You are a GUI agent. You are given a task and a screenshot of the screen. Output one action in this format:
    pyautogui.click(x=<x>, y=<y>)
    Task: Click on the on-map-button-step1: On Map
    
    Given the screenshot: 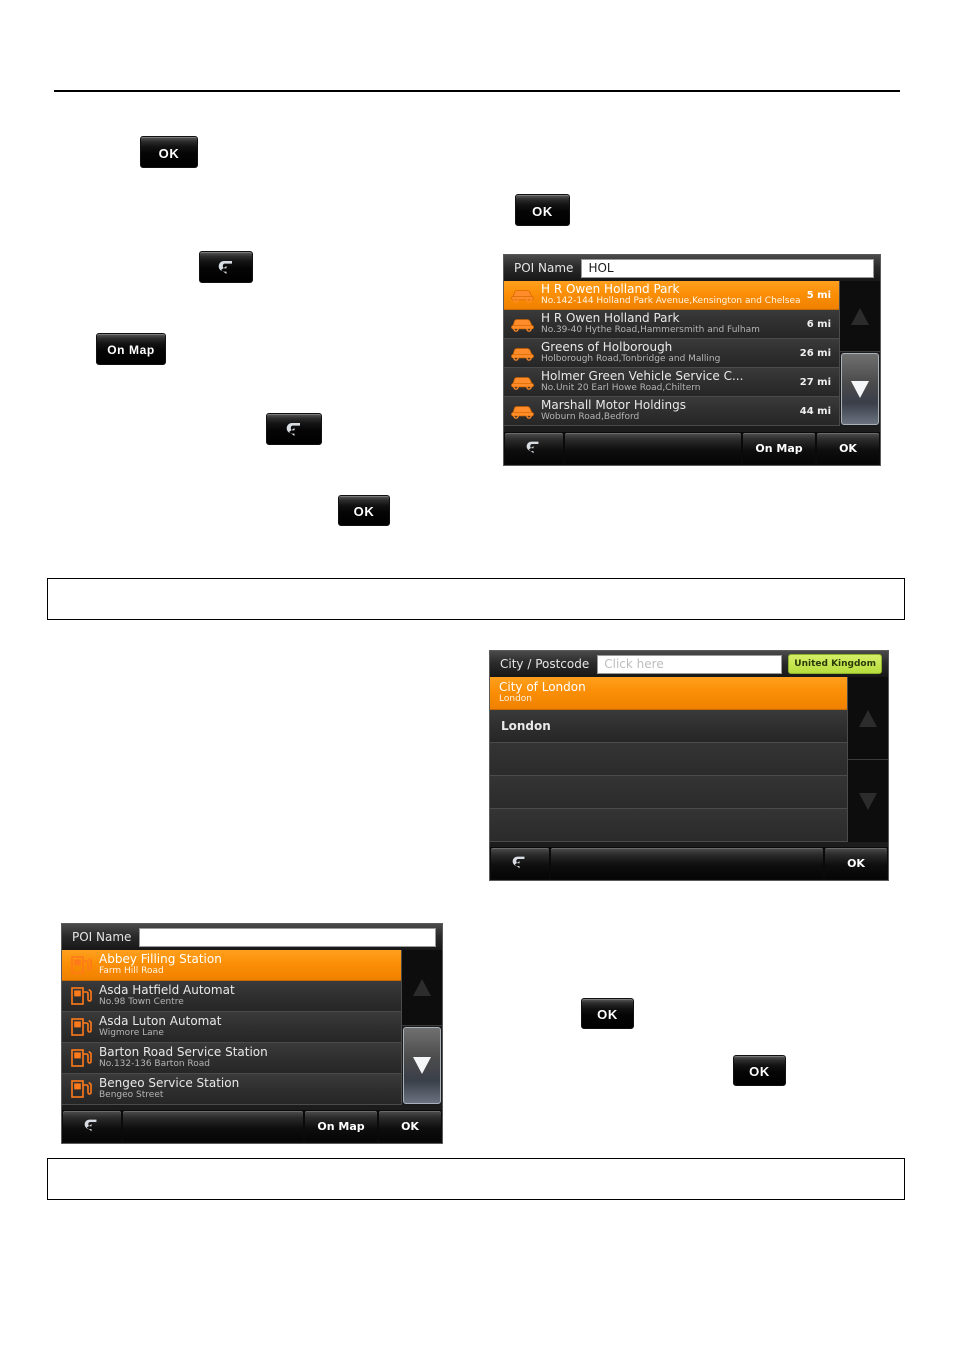 What is the action you would take?
    pyautogui.click(x=131, y=349)
    